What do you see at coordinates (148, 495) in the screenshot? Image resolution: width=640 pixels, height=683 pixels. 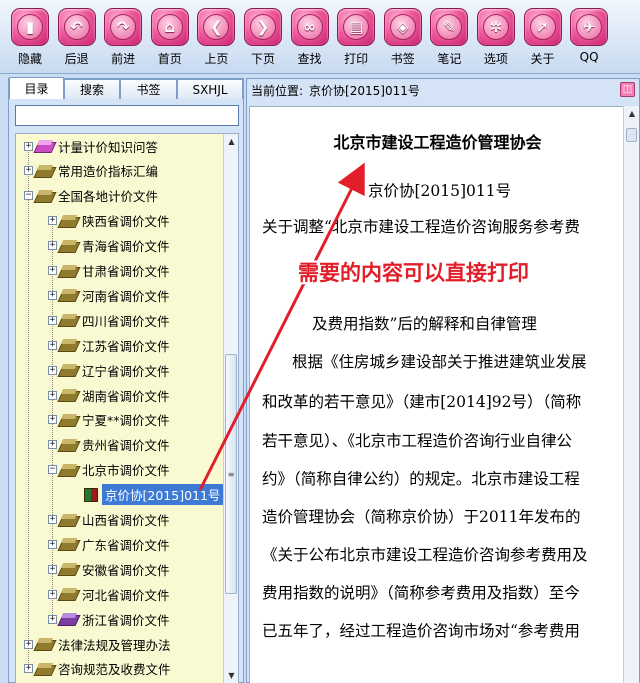 I see `tree-item-selected: 京价协[2015]011号` at bounding box center [148, 495].